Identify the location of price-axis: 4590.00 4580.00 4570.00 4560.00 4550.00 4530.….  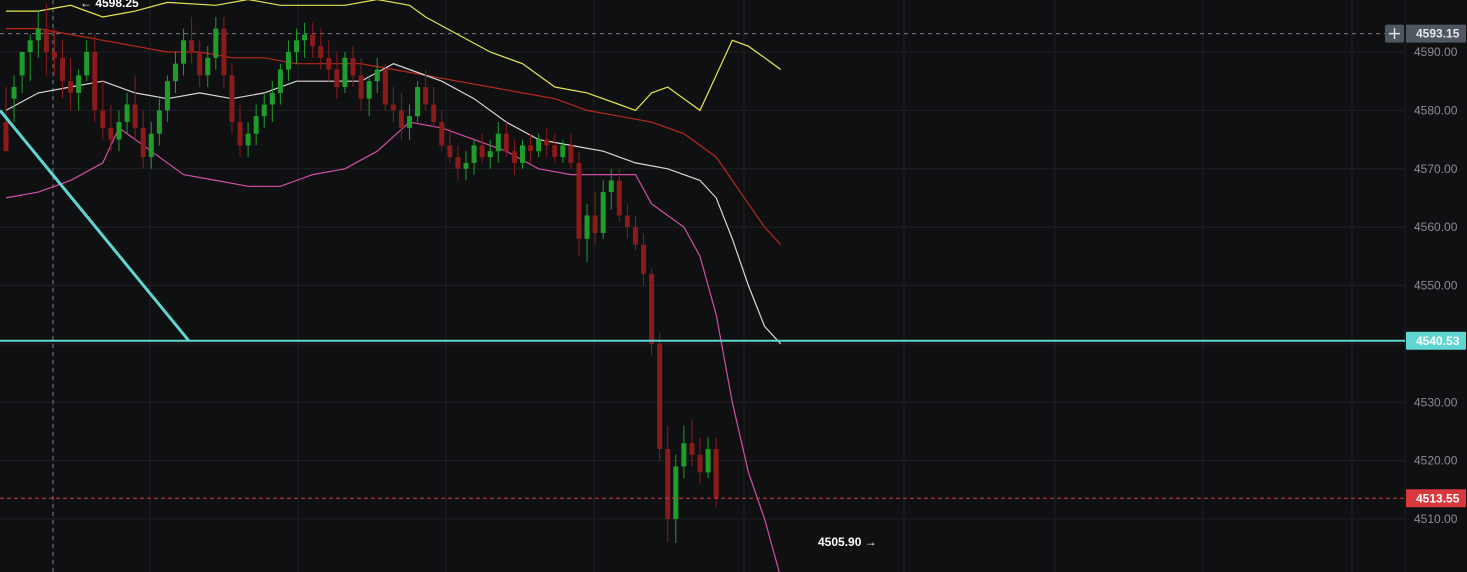
(1436, 285).